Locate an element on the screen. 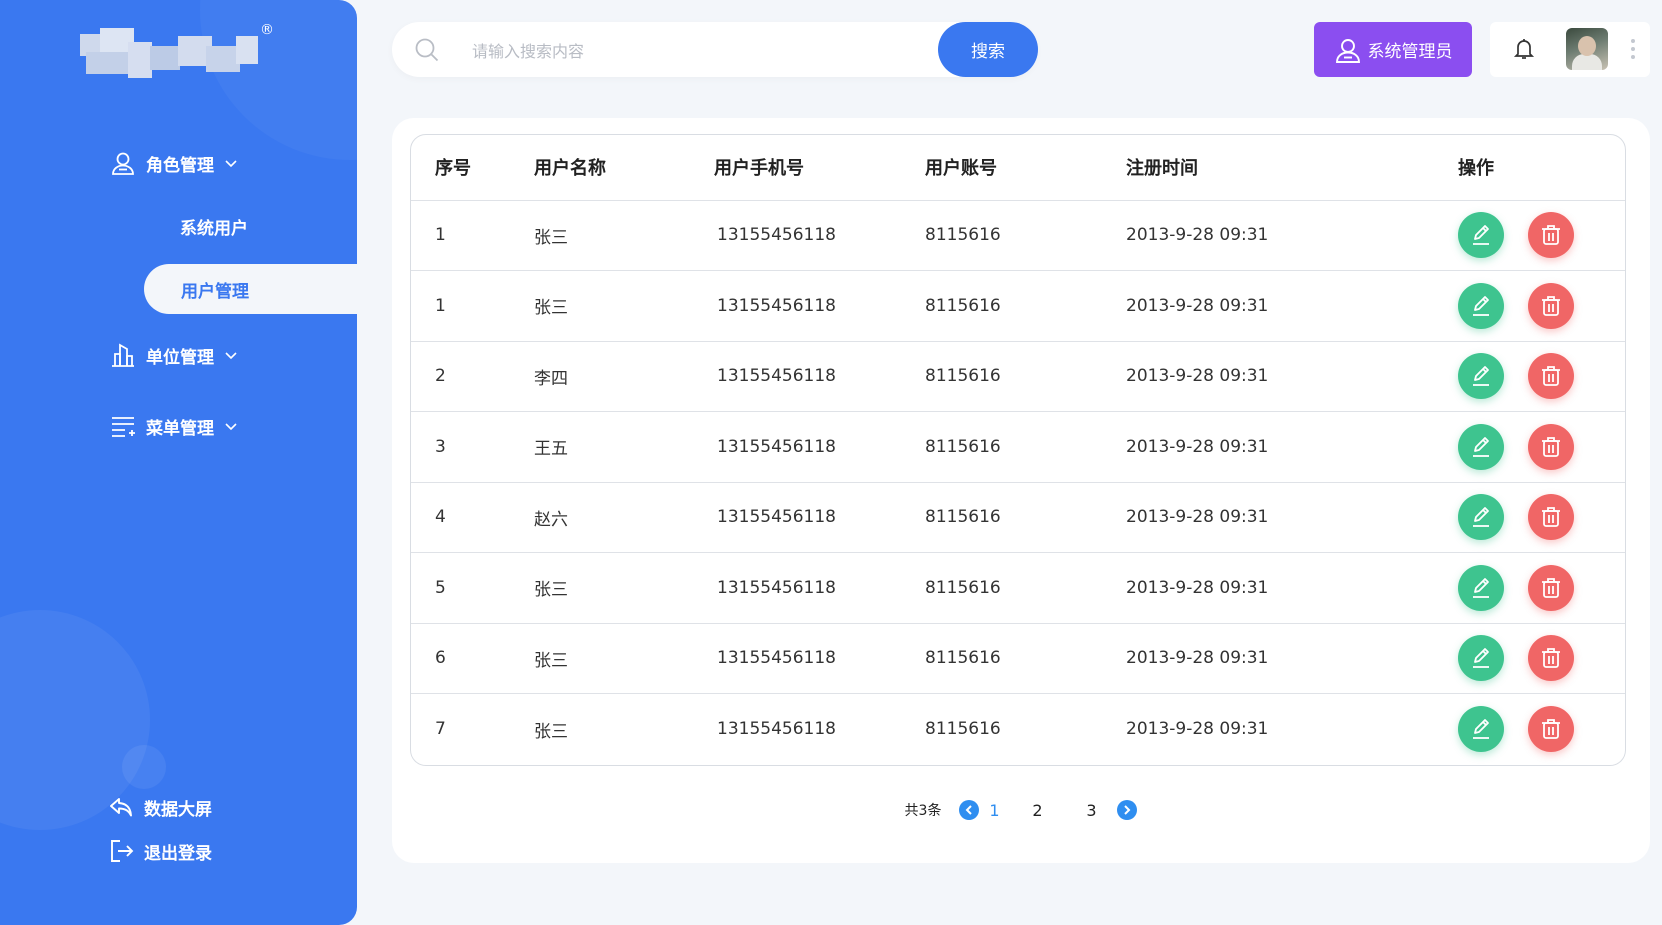 Image resolution: width=1662 pixels, height=925 pixels. table-row: 7 张三 13155456118 8115616 2013-9-28 09:31 is located at coordinates (1018, 729).